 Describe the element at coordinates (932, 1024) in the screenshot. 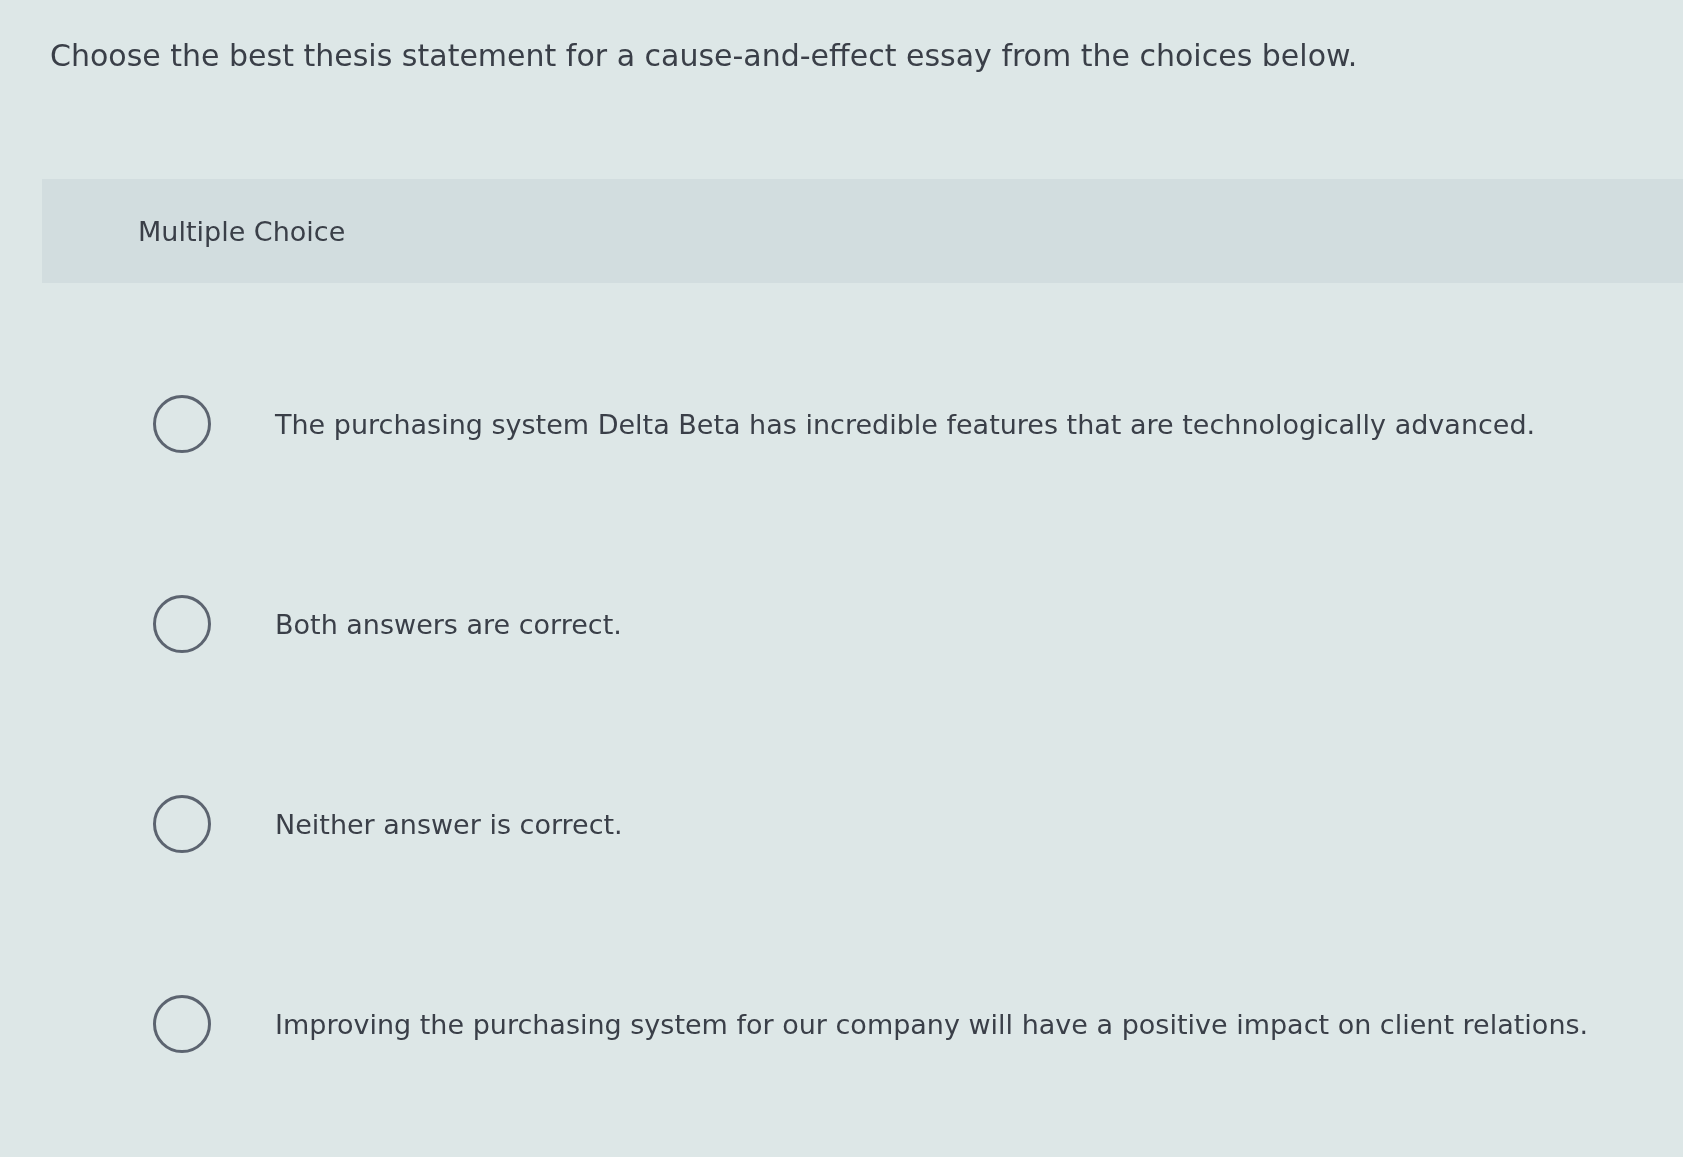

I see `answer-option: Improving the purchasing system for our company will have a positive impact on client relations.` at that location.